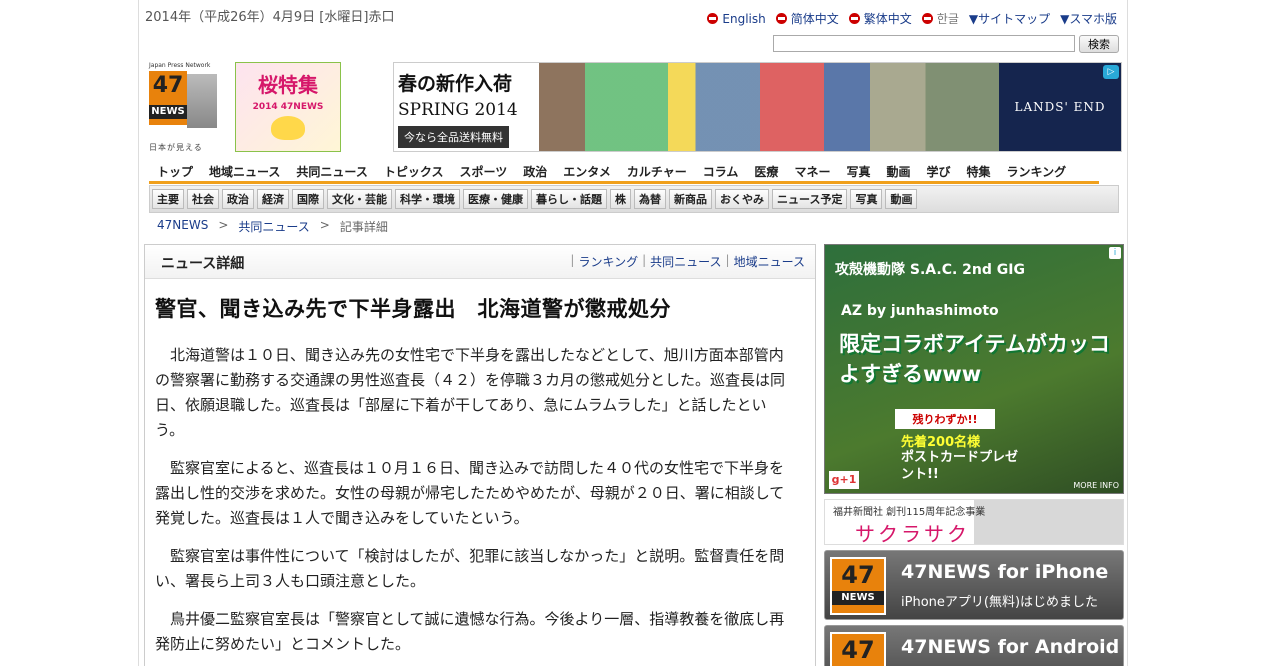 The width and height of the screenshot is (1266, 666). I want to click on sakura-saku-title: サクラサク, so click(912, 534).